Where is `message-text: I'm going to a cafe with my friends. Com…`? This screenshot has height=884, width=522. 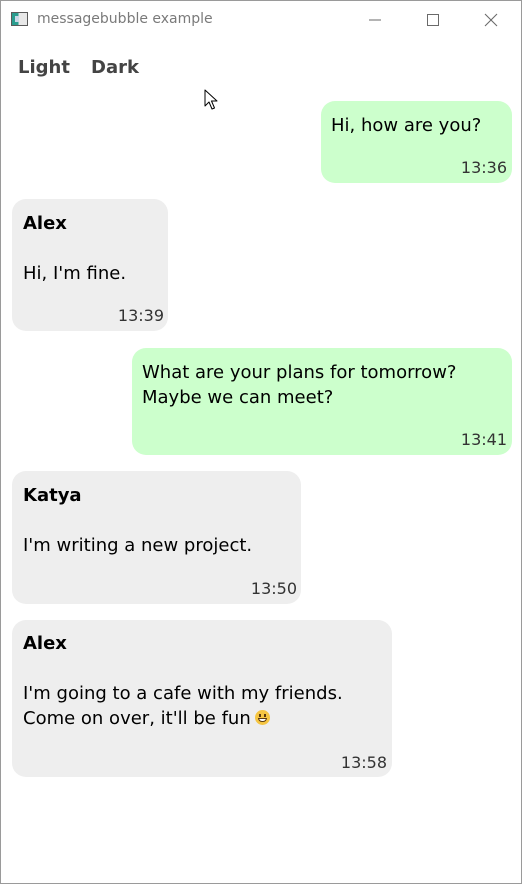
message-text: I'm going to a cafe with my friends. Com… is located at coordinates (183, 706).